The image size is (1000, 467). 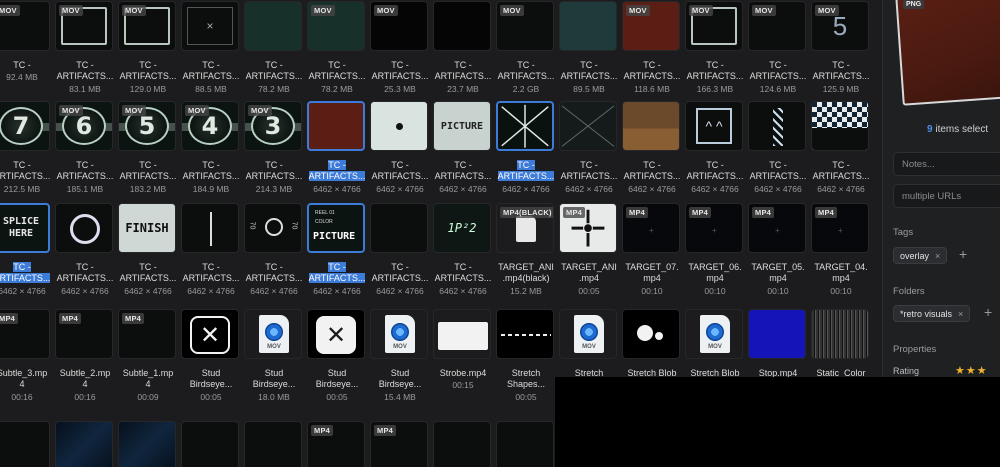 I want to click on url-input: multiple URLs, so click(x=946, y=196).